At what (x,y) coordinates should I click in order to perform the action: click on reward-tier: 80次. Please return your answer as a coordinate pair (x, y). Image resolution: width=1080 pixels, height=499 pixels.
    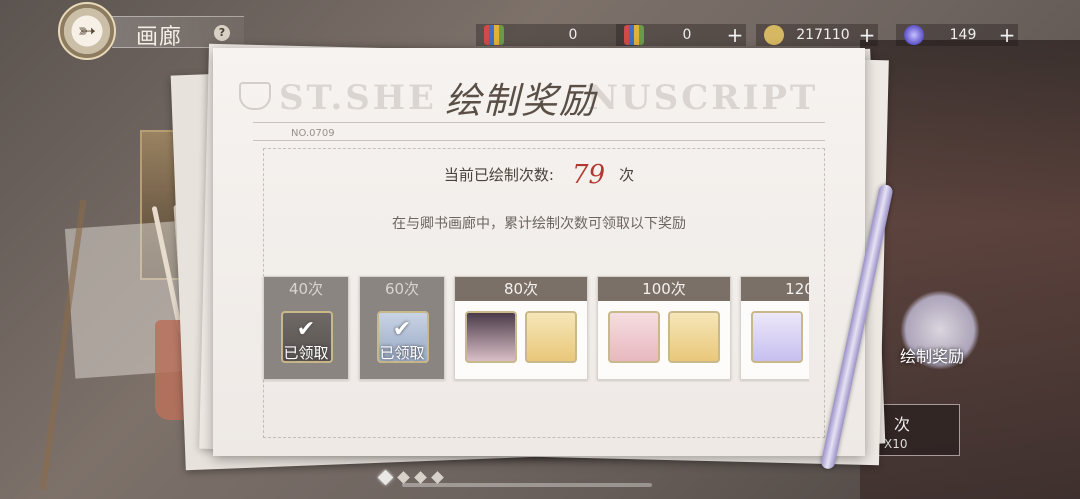
    Looking at the image, I should click on (521, 289).